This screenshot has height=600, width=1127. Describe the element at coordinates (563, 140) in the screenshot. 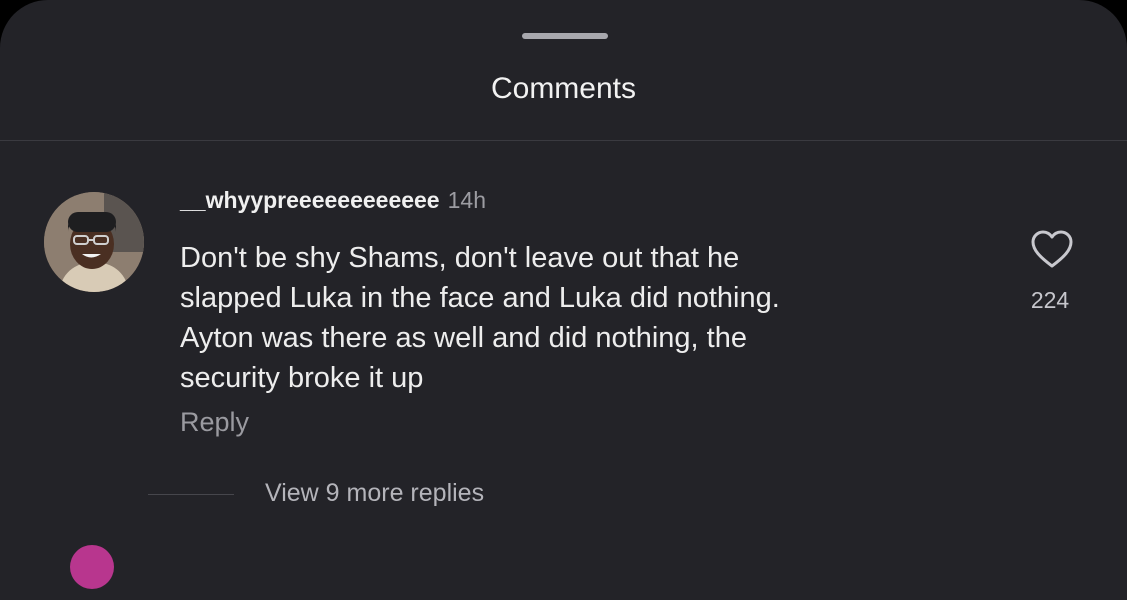

I see `header-divider` at that location.